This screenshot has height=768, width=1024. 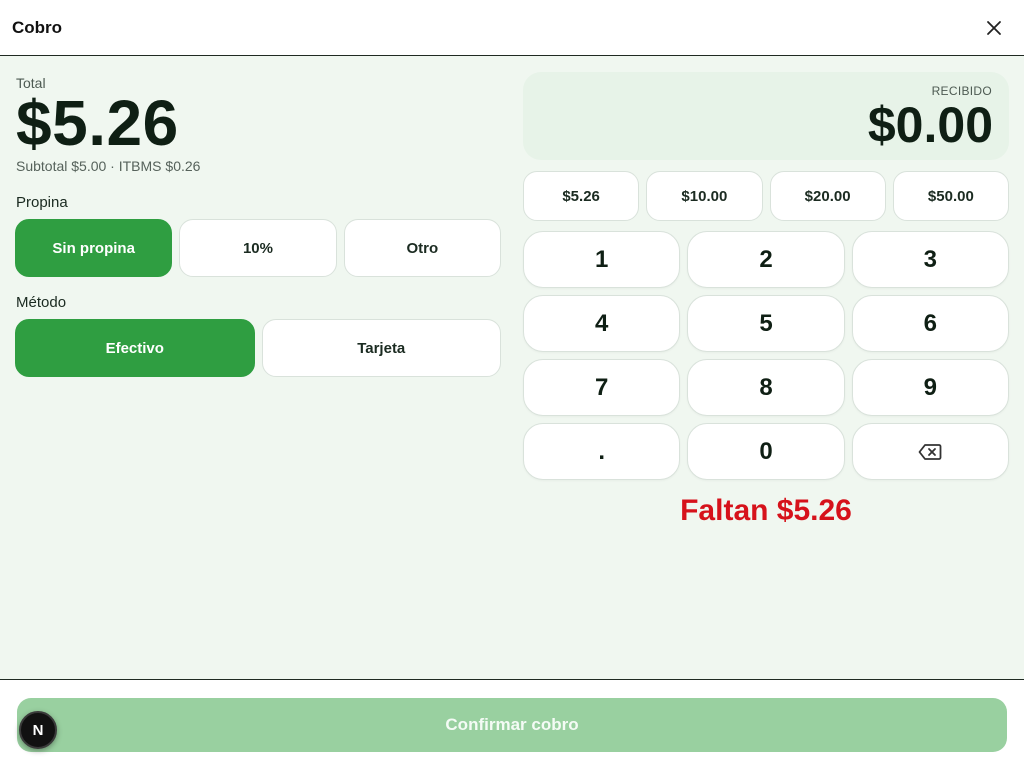 I want to click on tip-label: Propina, so click(x=42, y=202).